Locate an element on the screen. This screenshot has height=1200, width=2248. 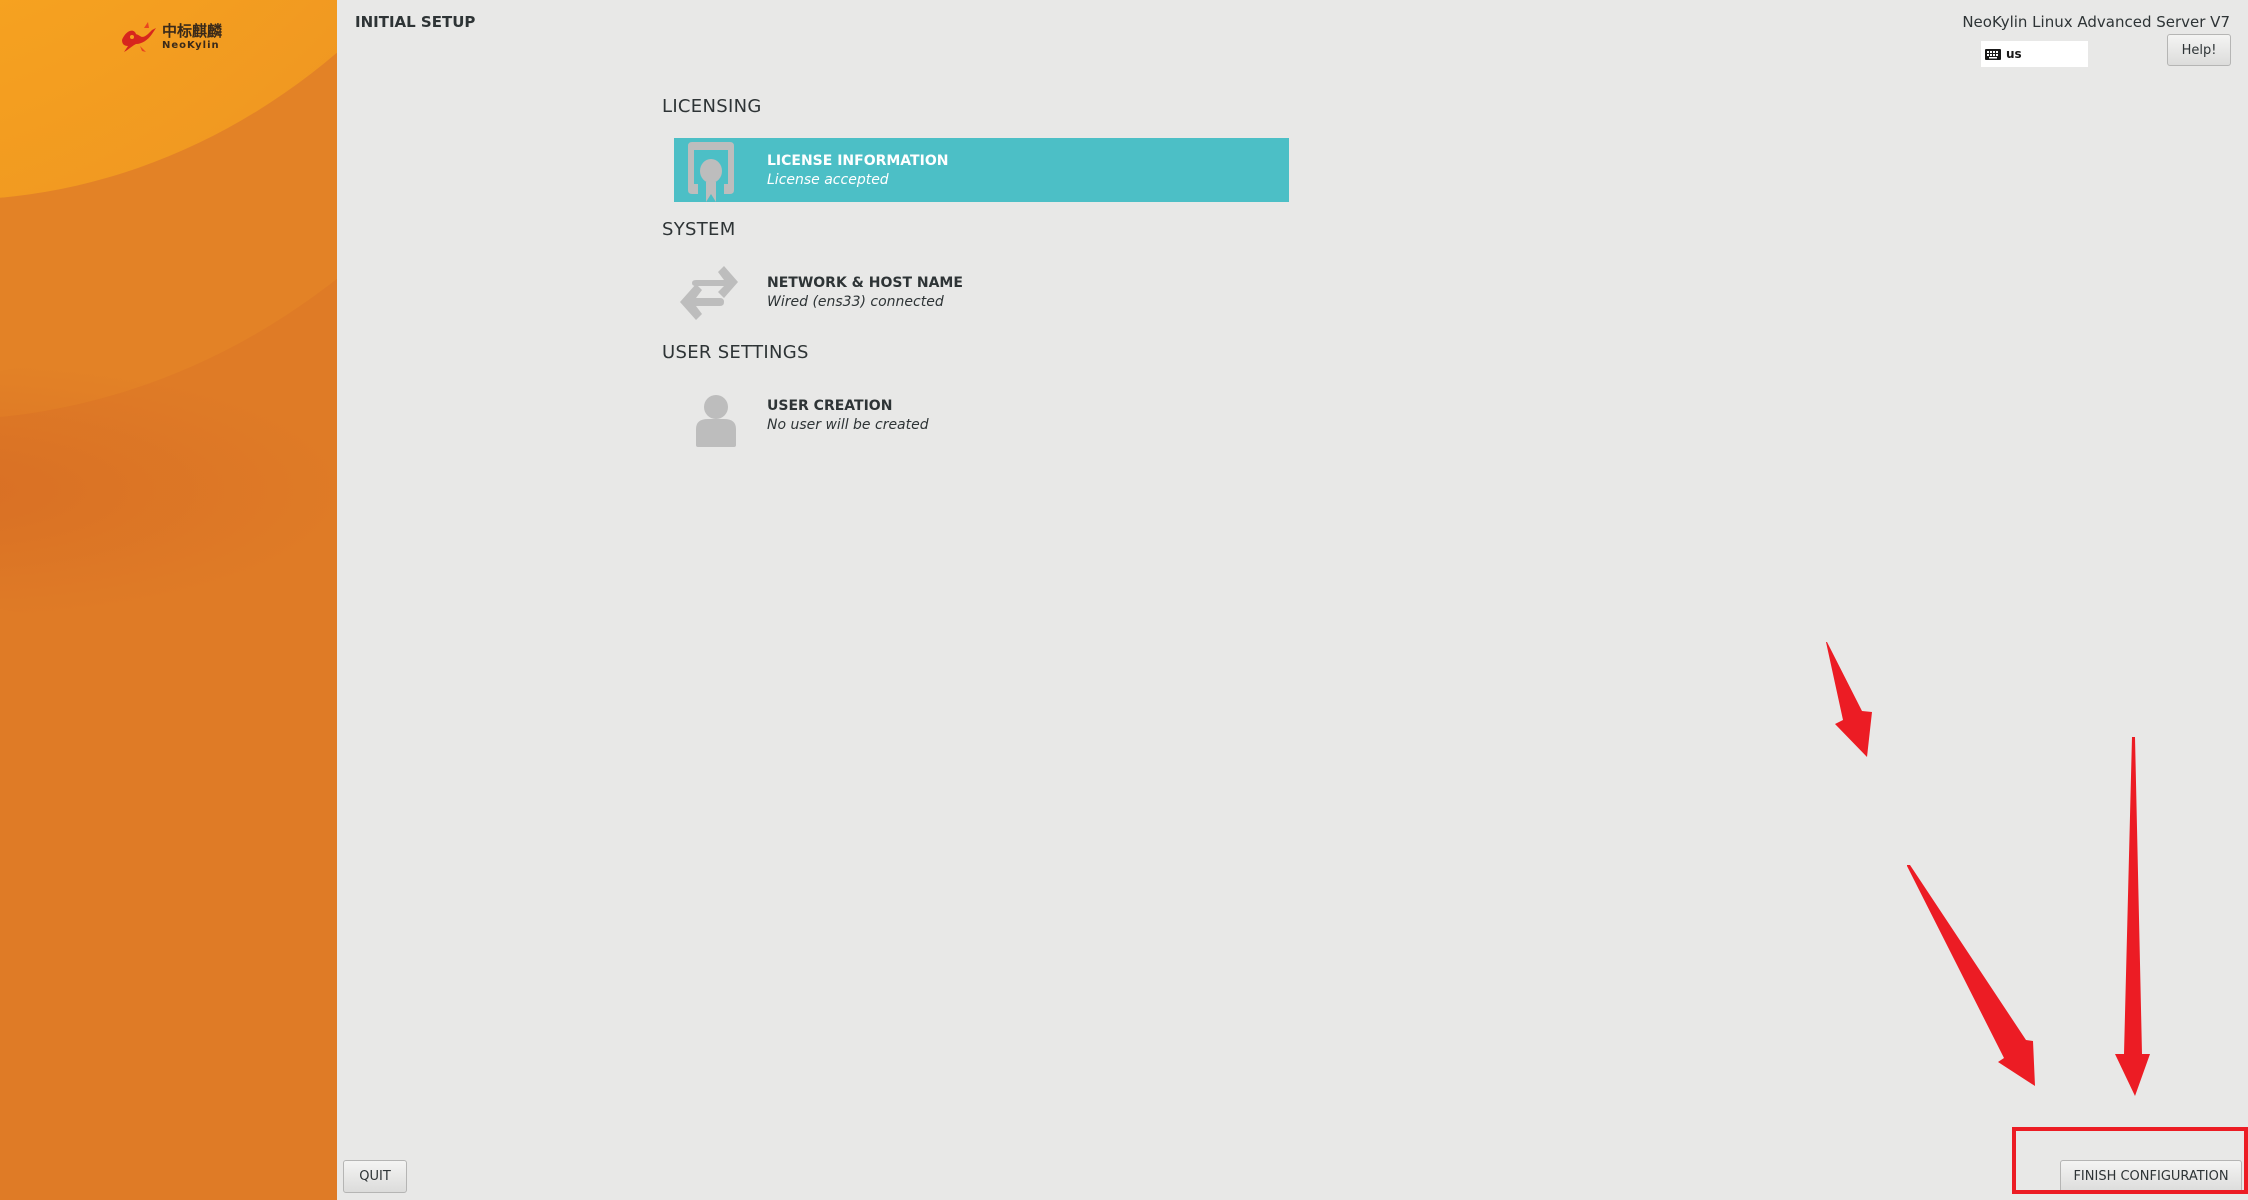
spoke-name: LICENSE INFORMATION is located at coordinates (858, 160).